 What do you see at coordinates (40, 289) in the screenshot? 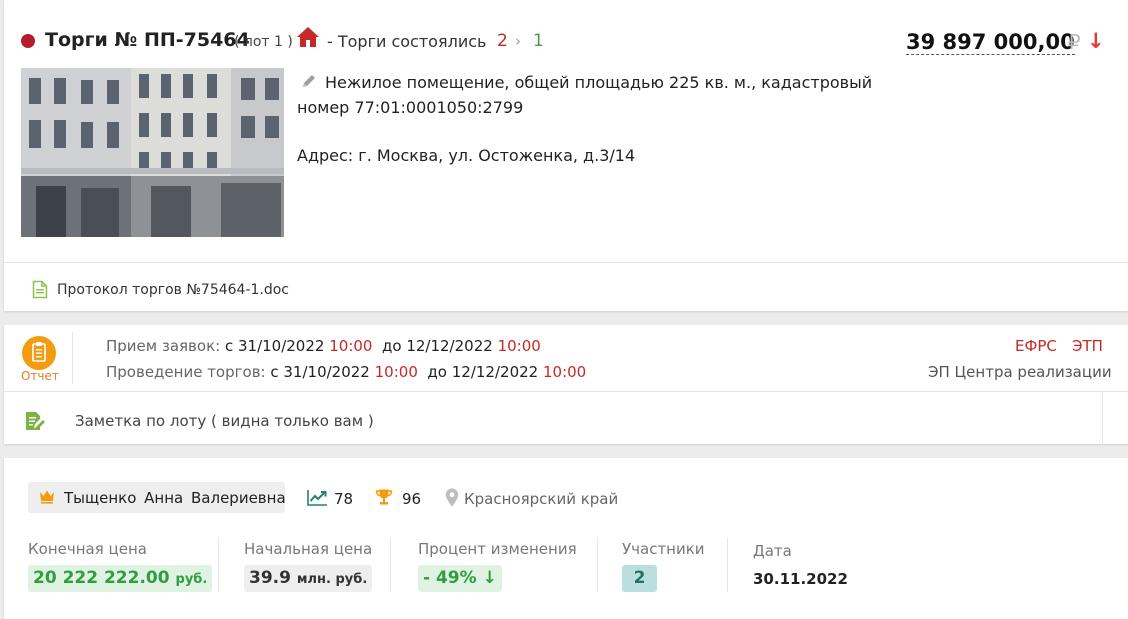
I see `document-icon` at bounding box center [40, 289].